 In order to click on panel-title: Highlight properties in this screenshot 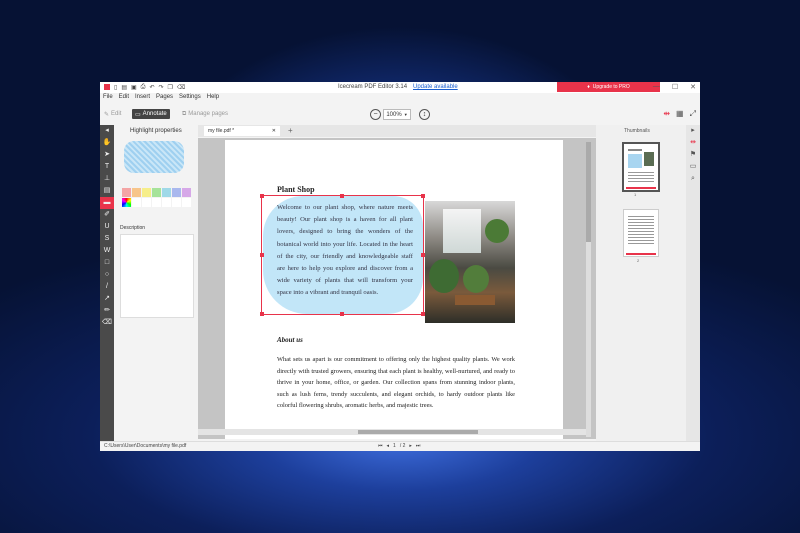, I will do `click(156, 131)`.